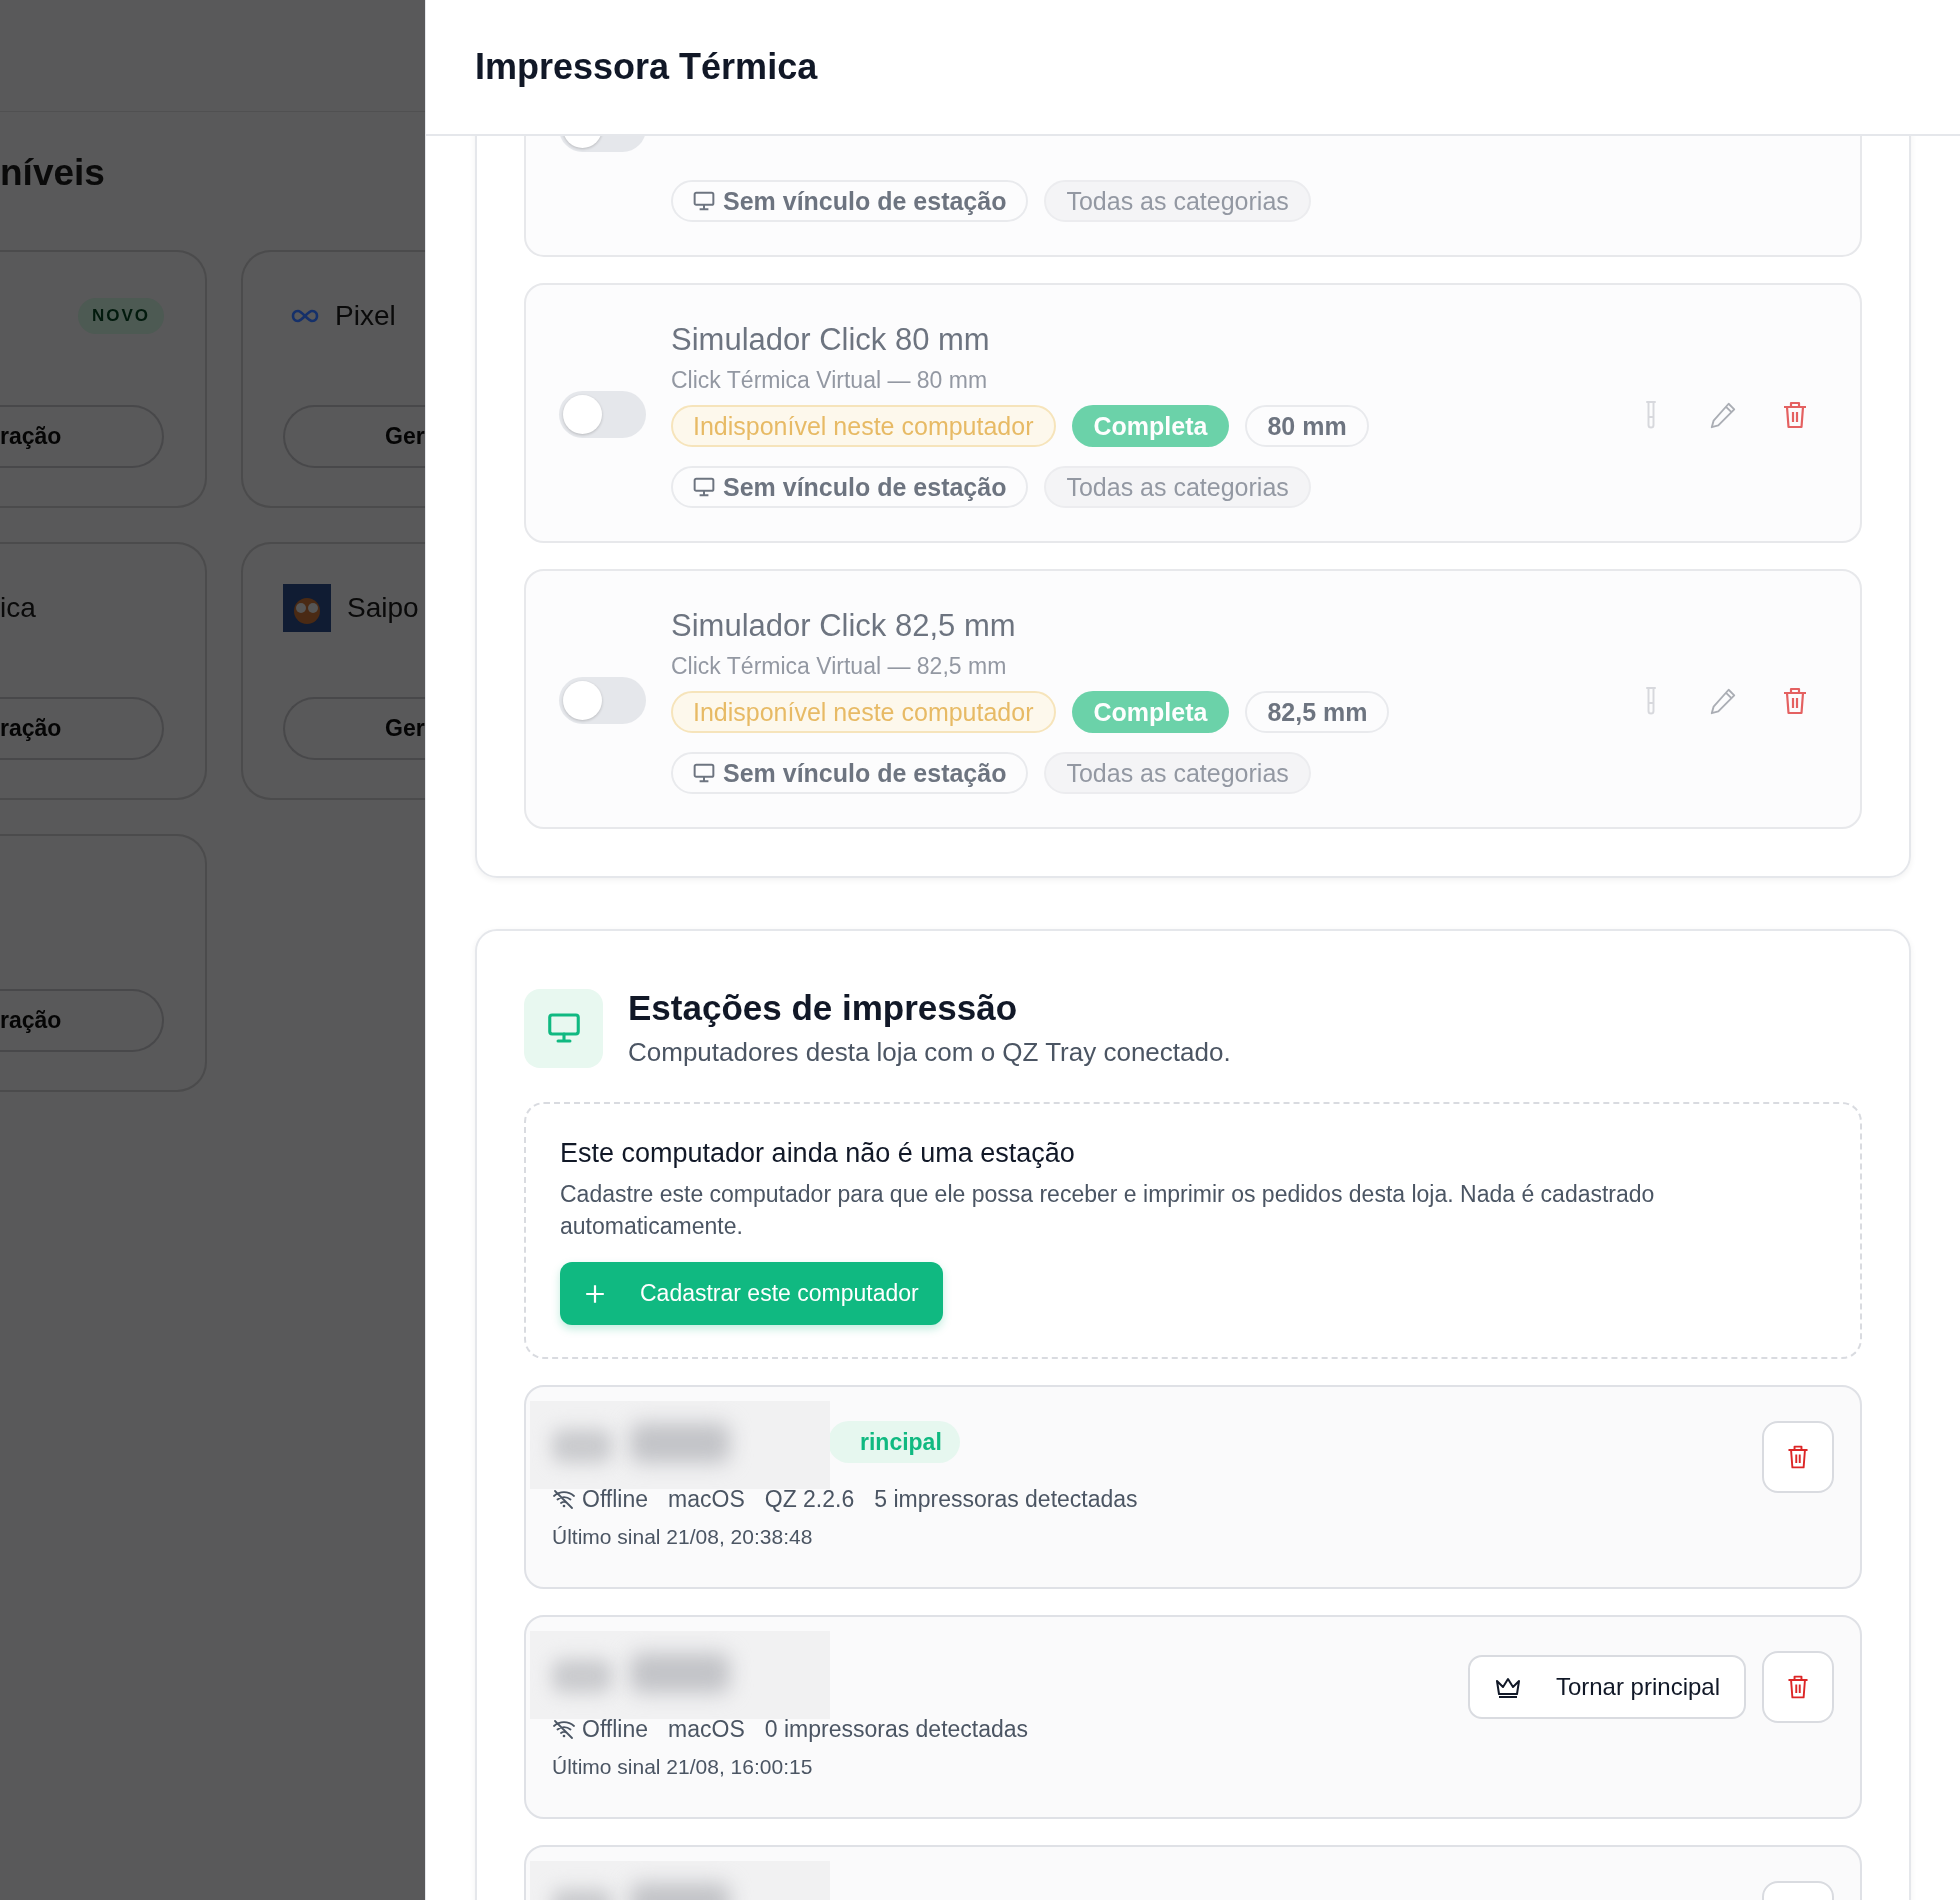 This screenshot has width=1960, height=1900. I want to click on station-detail: 5 impressoras detectadas, so click(1006, 1499).